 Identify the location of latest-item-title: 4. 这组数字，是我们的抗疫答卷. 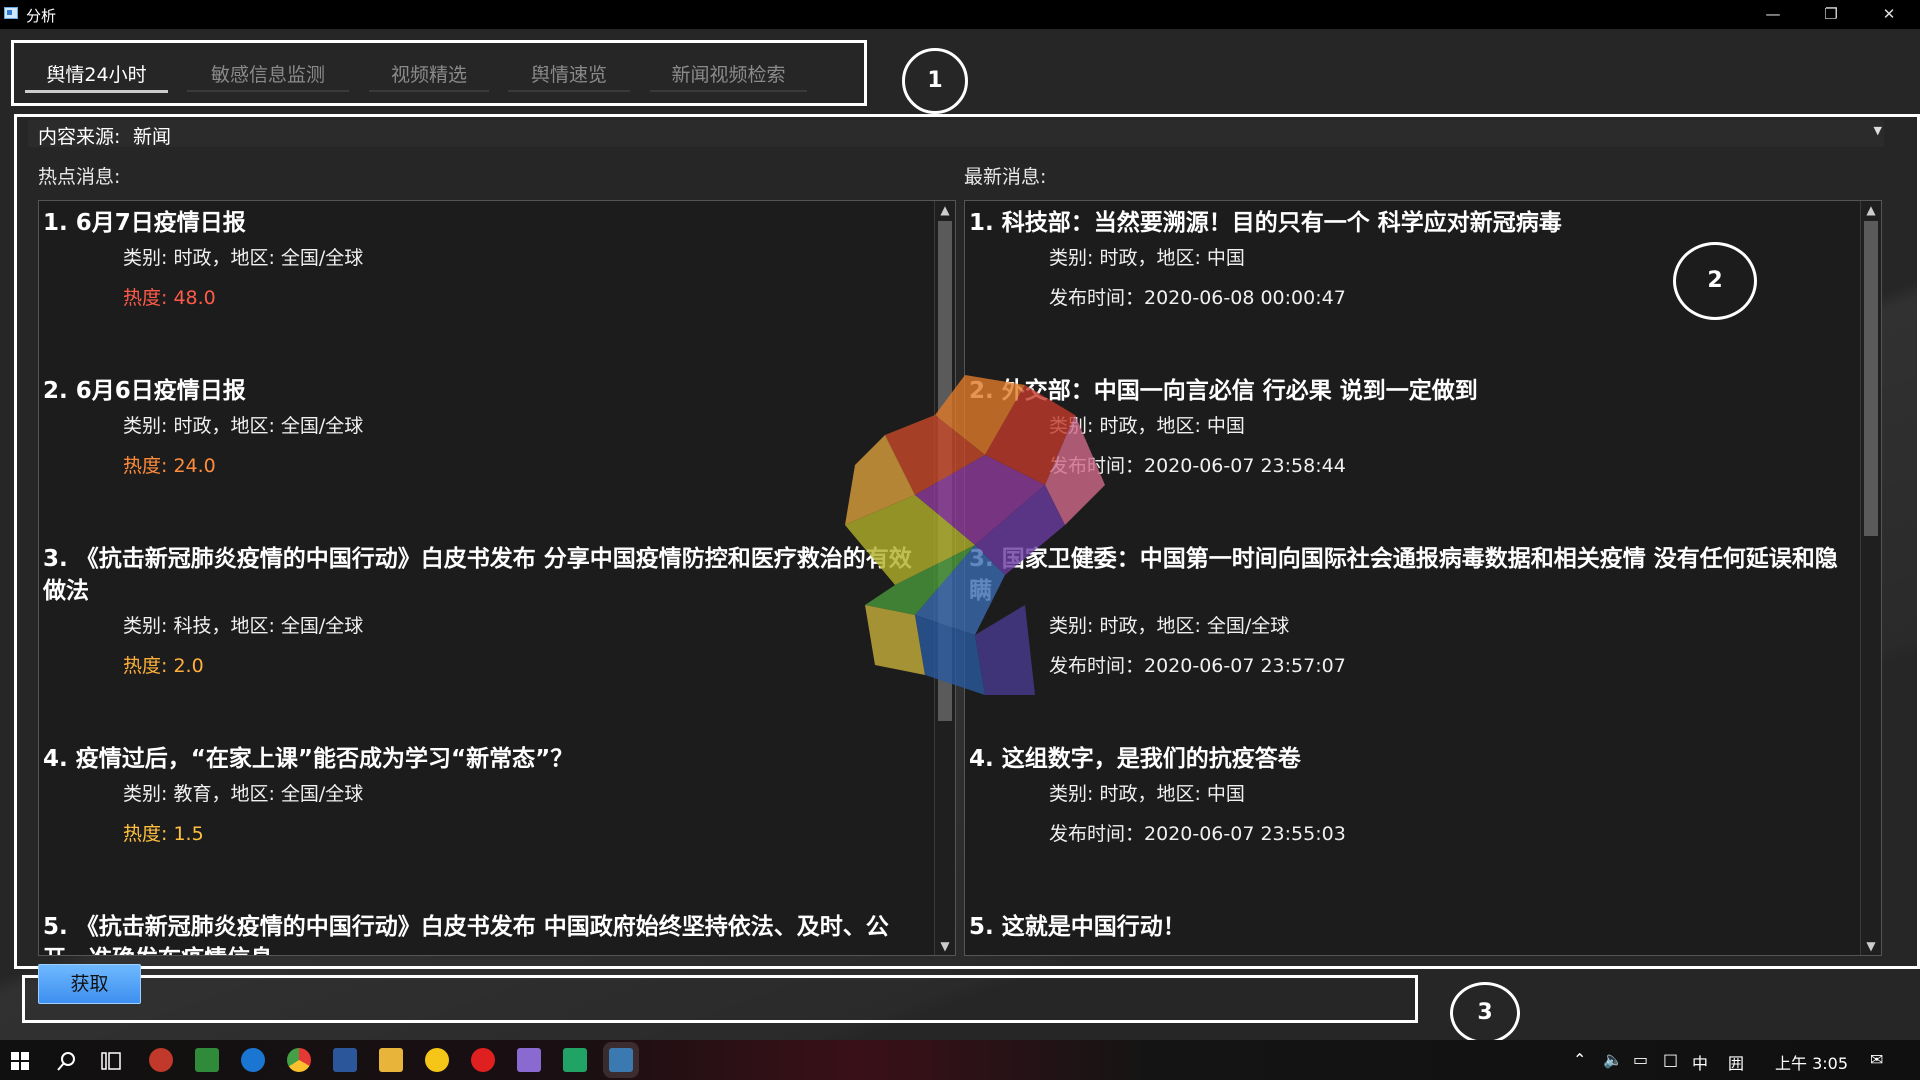
(1135, 759).